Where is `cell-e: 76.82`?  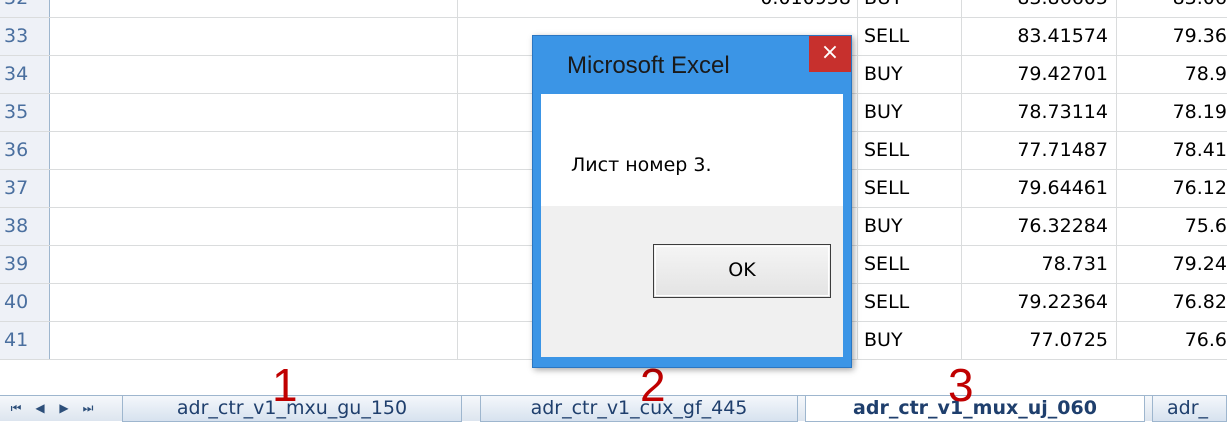
cell-e: 76.82 is located at coordinates (1172, 302).